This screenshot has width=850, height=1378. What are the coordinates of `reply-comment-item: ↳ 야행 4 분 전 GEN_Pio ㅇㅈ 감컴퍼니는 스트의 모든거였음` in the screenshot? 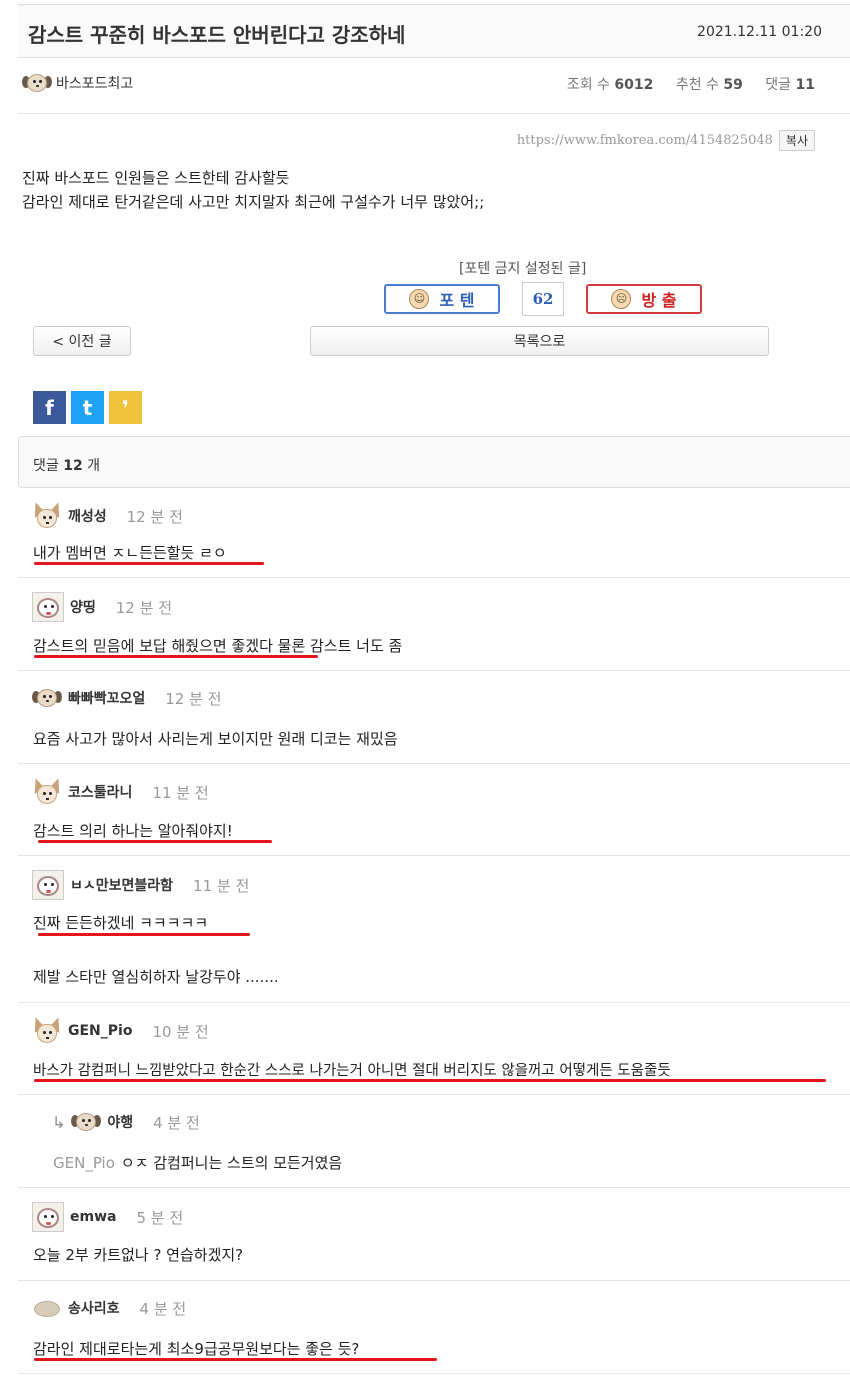 It's located at (434, 1141).